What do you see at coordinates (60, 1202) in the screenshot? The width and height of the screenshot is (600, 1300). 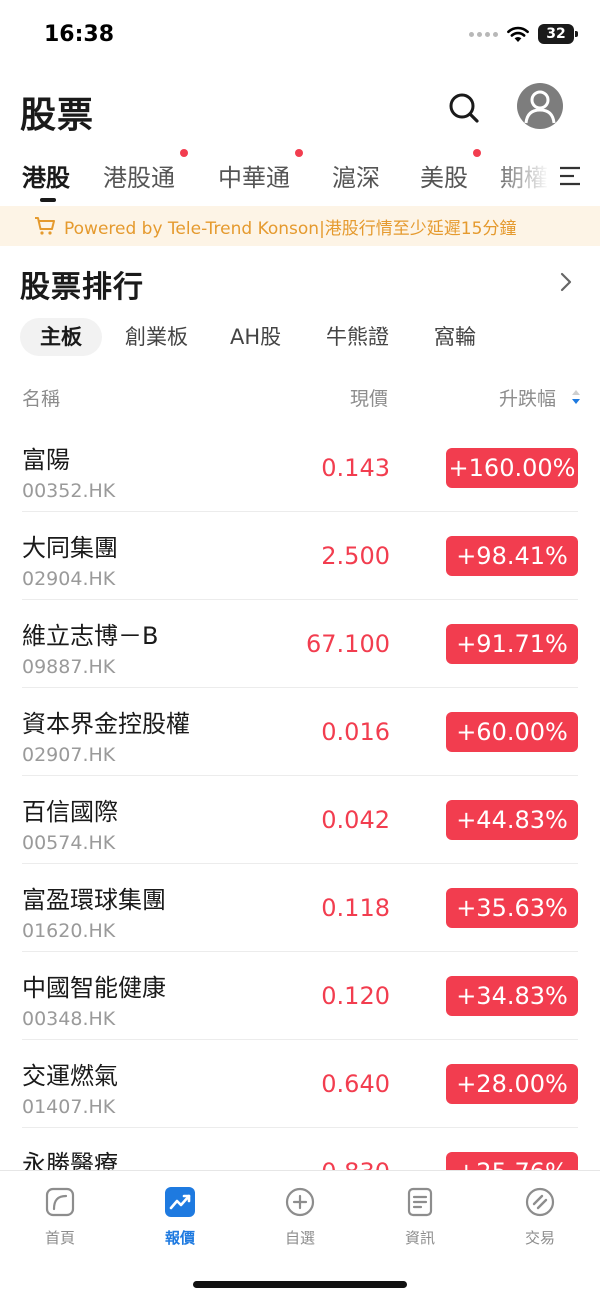 I see `home-icon` at bounding box center [60, 1202].